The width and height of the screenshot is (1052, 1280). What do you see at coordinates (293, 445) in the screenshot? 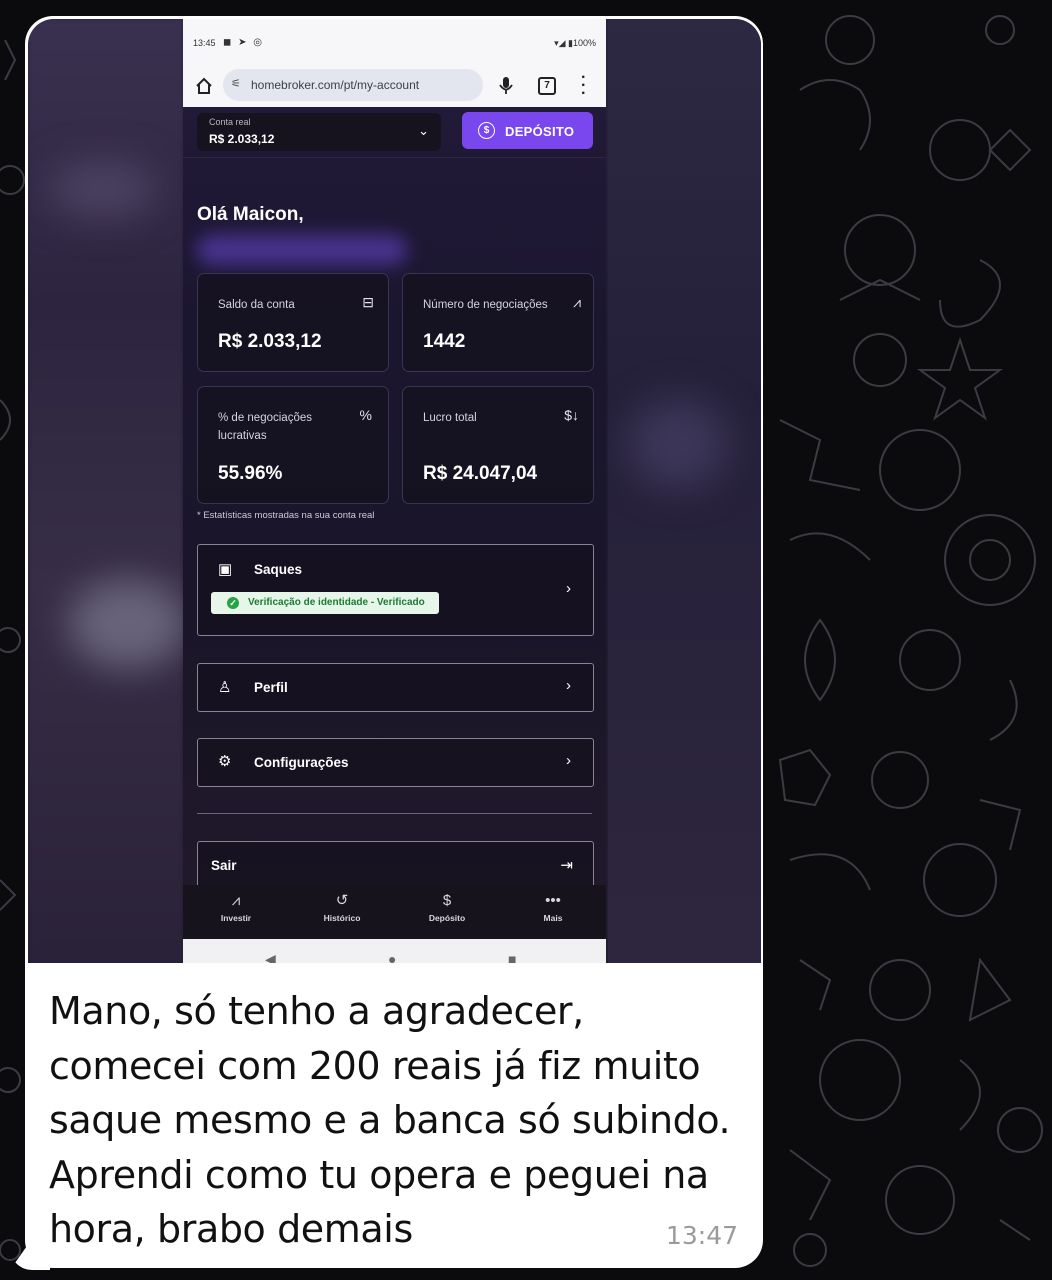
I see `stat-card-win-rate: % de negociações lucrativas % 55.96%` at bounding box center [293, 445].